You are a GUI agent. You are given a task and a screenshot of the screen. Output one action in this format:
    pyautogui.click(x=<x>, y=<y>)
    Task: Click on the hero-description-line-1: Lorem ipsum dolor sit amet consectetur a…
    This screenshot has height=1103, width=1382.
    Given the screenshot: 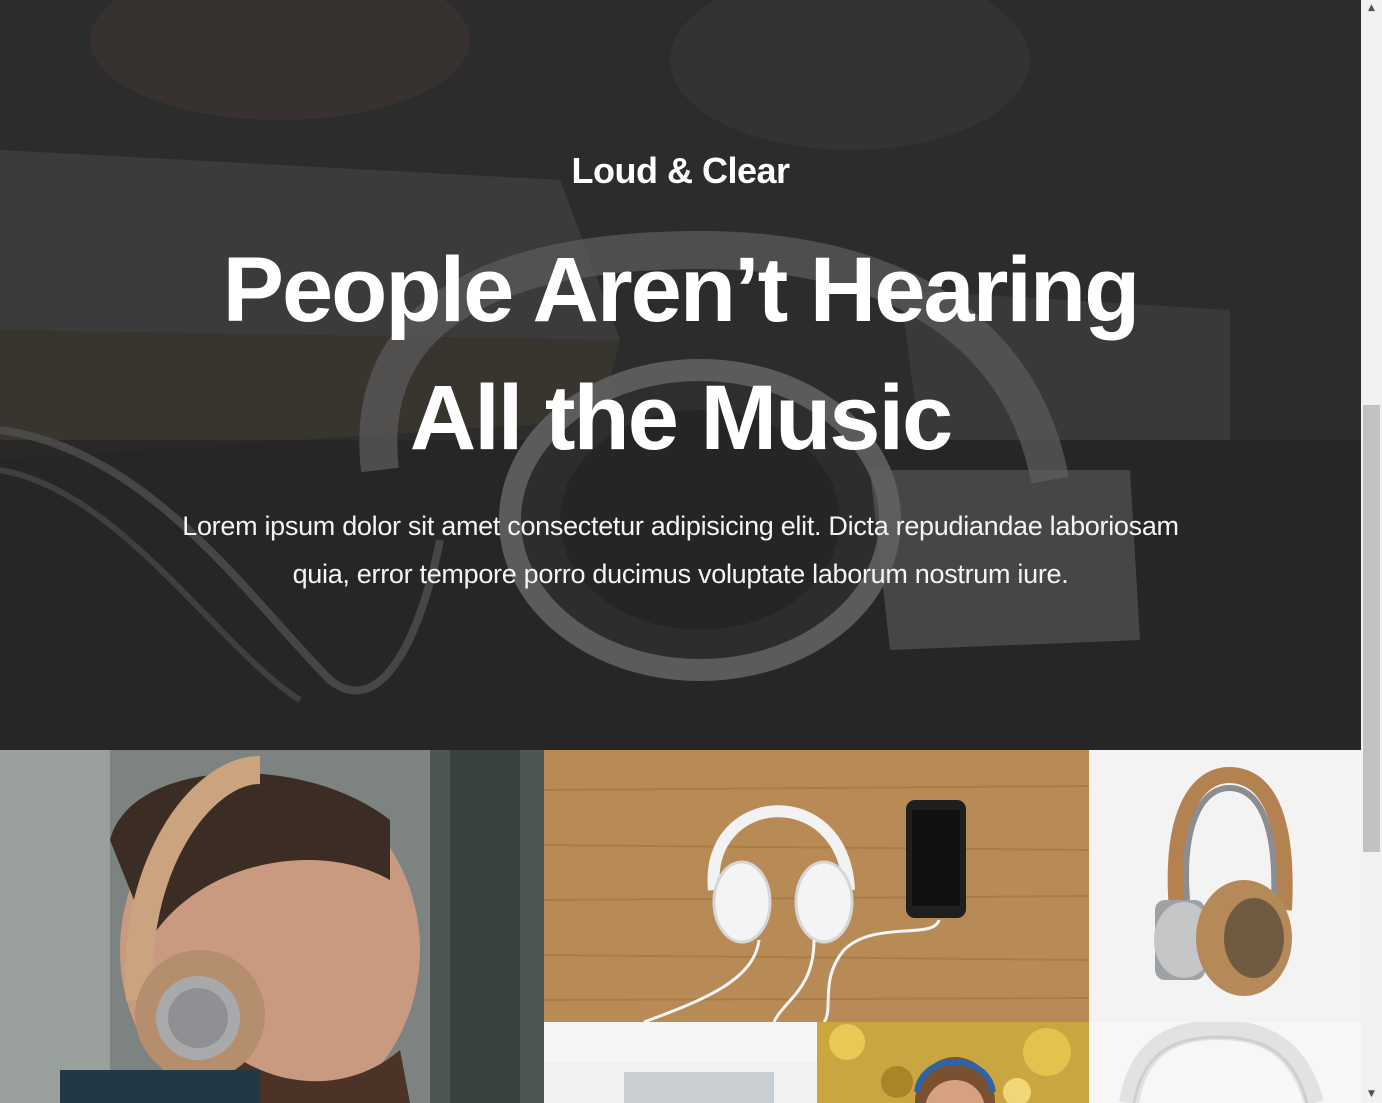 What is the action you would take?
    pyautogui.click(x=680, y=526)
    